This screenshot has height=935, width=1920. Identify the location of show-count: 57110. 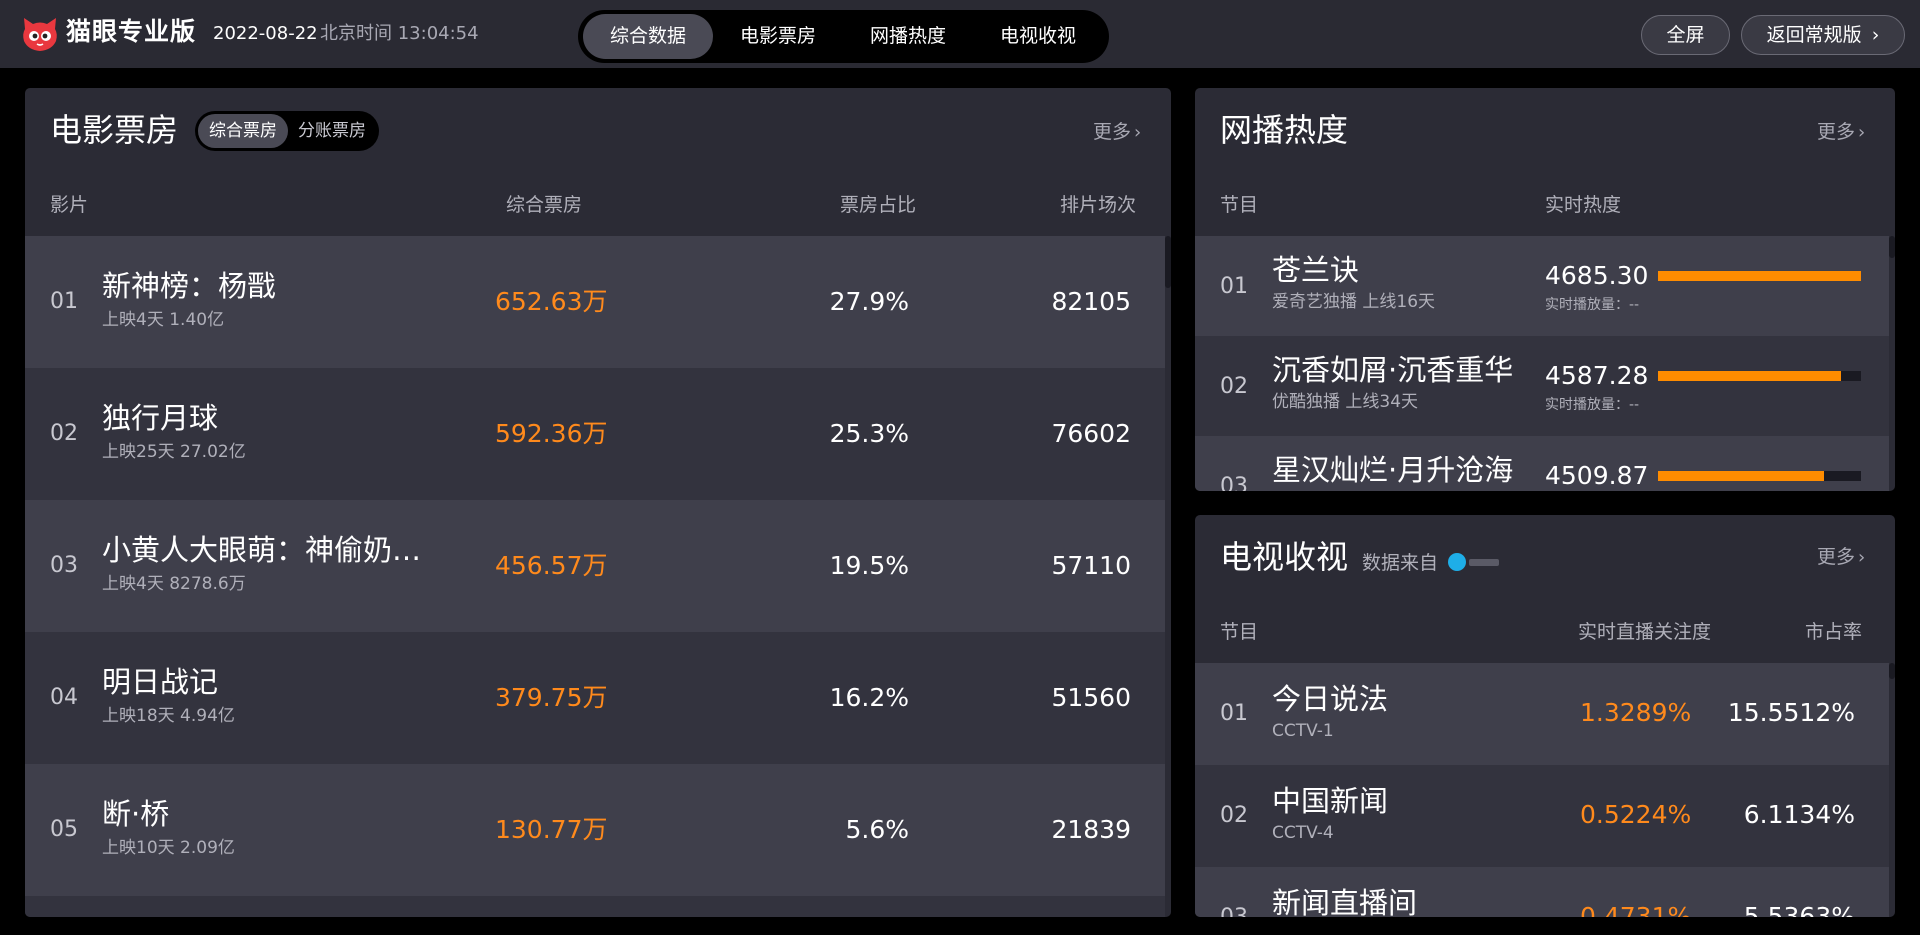
(1091, 565).